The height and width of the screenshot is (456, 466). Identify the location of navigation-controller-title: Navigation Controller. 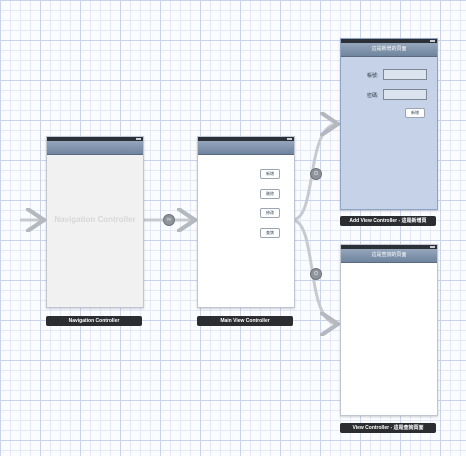
(95, 219).